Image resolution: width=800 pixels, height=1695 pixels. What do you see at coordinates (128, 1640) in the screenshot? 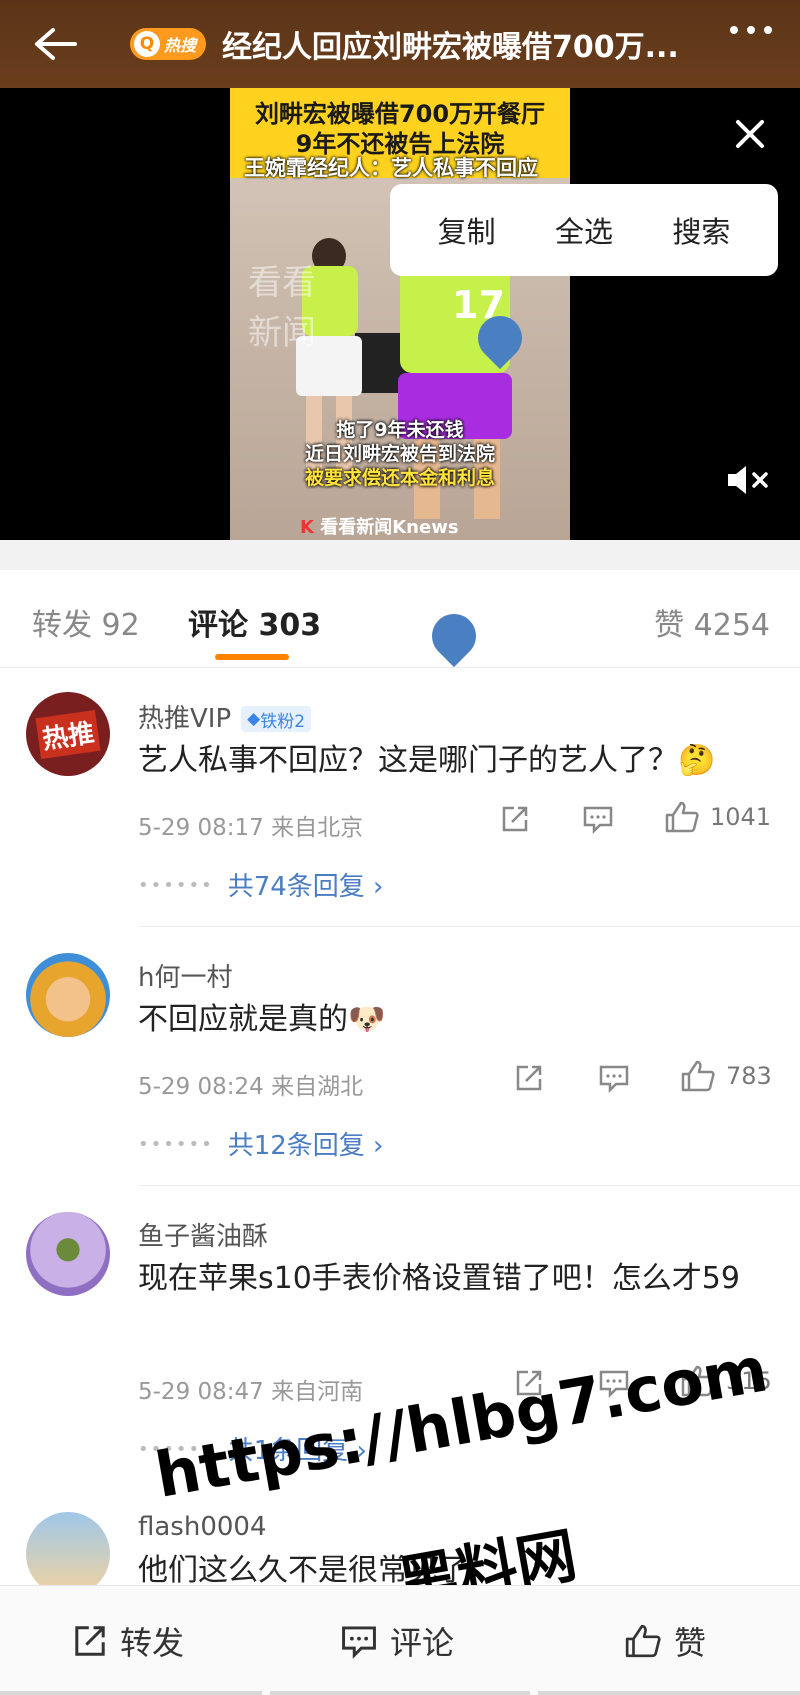
I see `repost-button: 转发` at bounding box center [128, 1640].